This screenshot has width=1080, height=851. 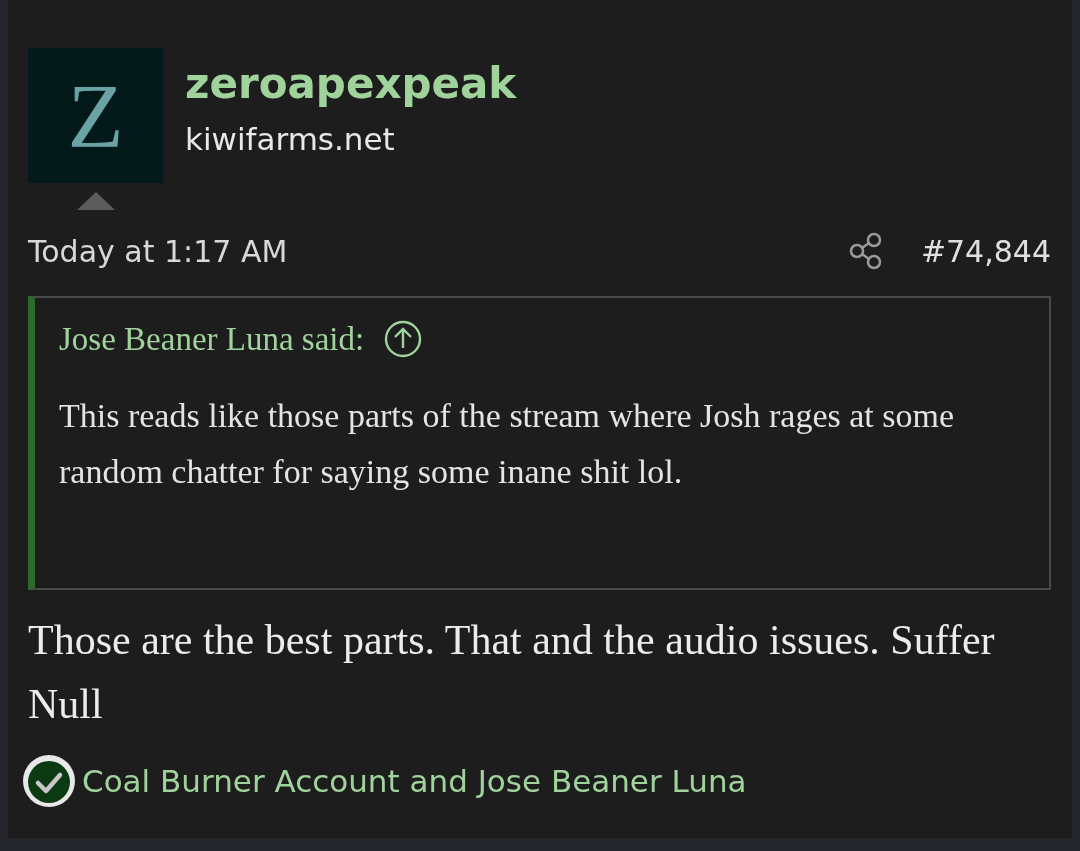 What do you see at coordinates (512, 672) in the screenshot?
I see `post-text: Those are the best parts. That and the audio issues. Suffer Null` at bounding box center [512, 672].